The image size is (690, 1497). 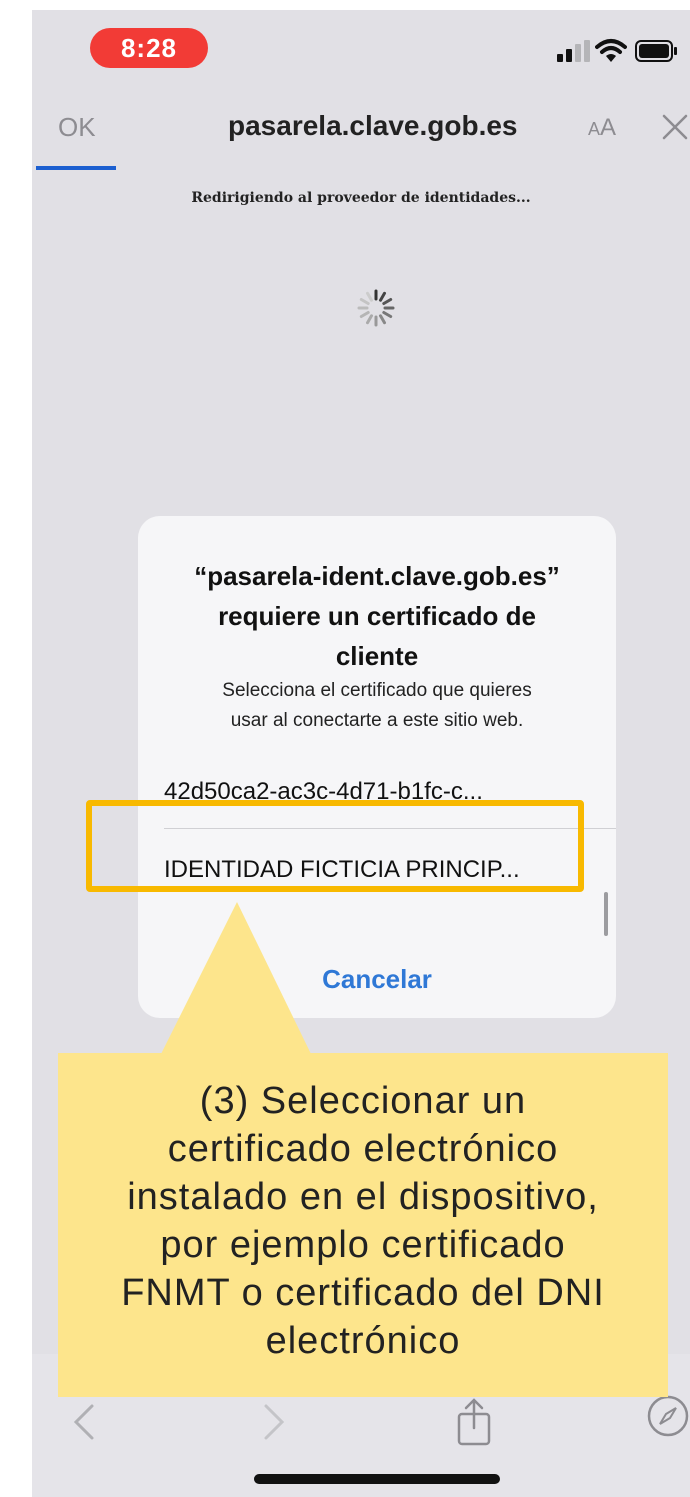 What do you see at coordinates (377, 576) in the screenshot?
I see `dialog-title-line-1: “pasarela-ident.clave.gob.es”` at bounding box center [377, 576].